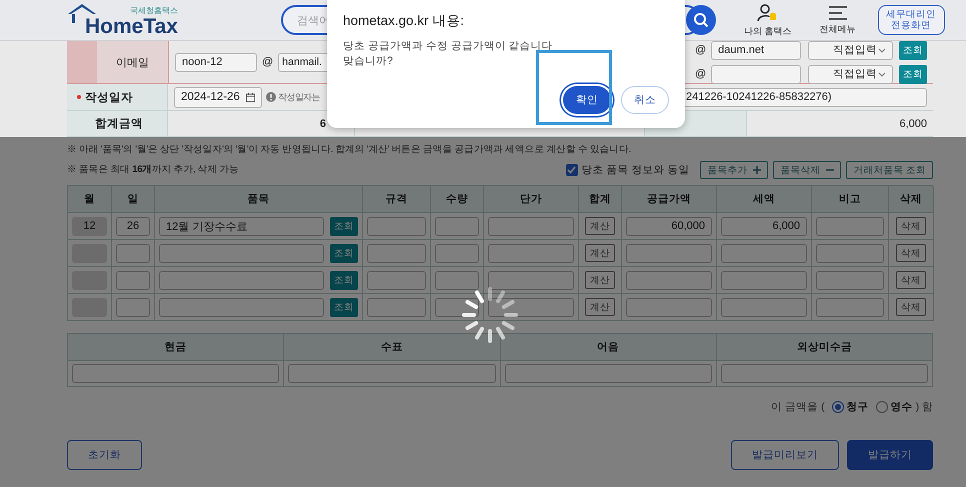 The height and width of the screenshot is (487, 966). I want to click on plus-icon, so click(757, 170).